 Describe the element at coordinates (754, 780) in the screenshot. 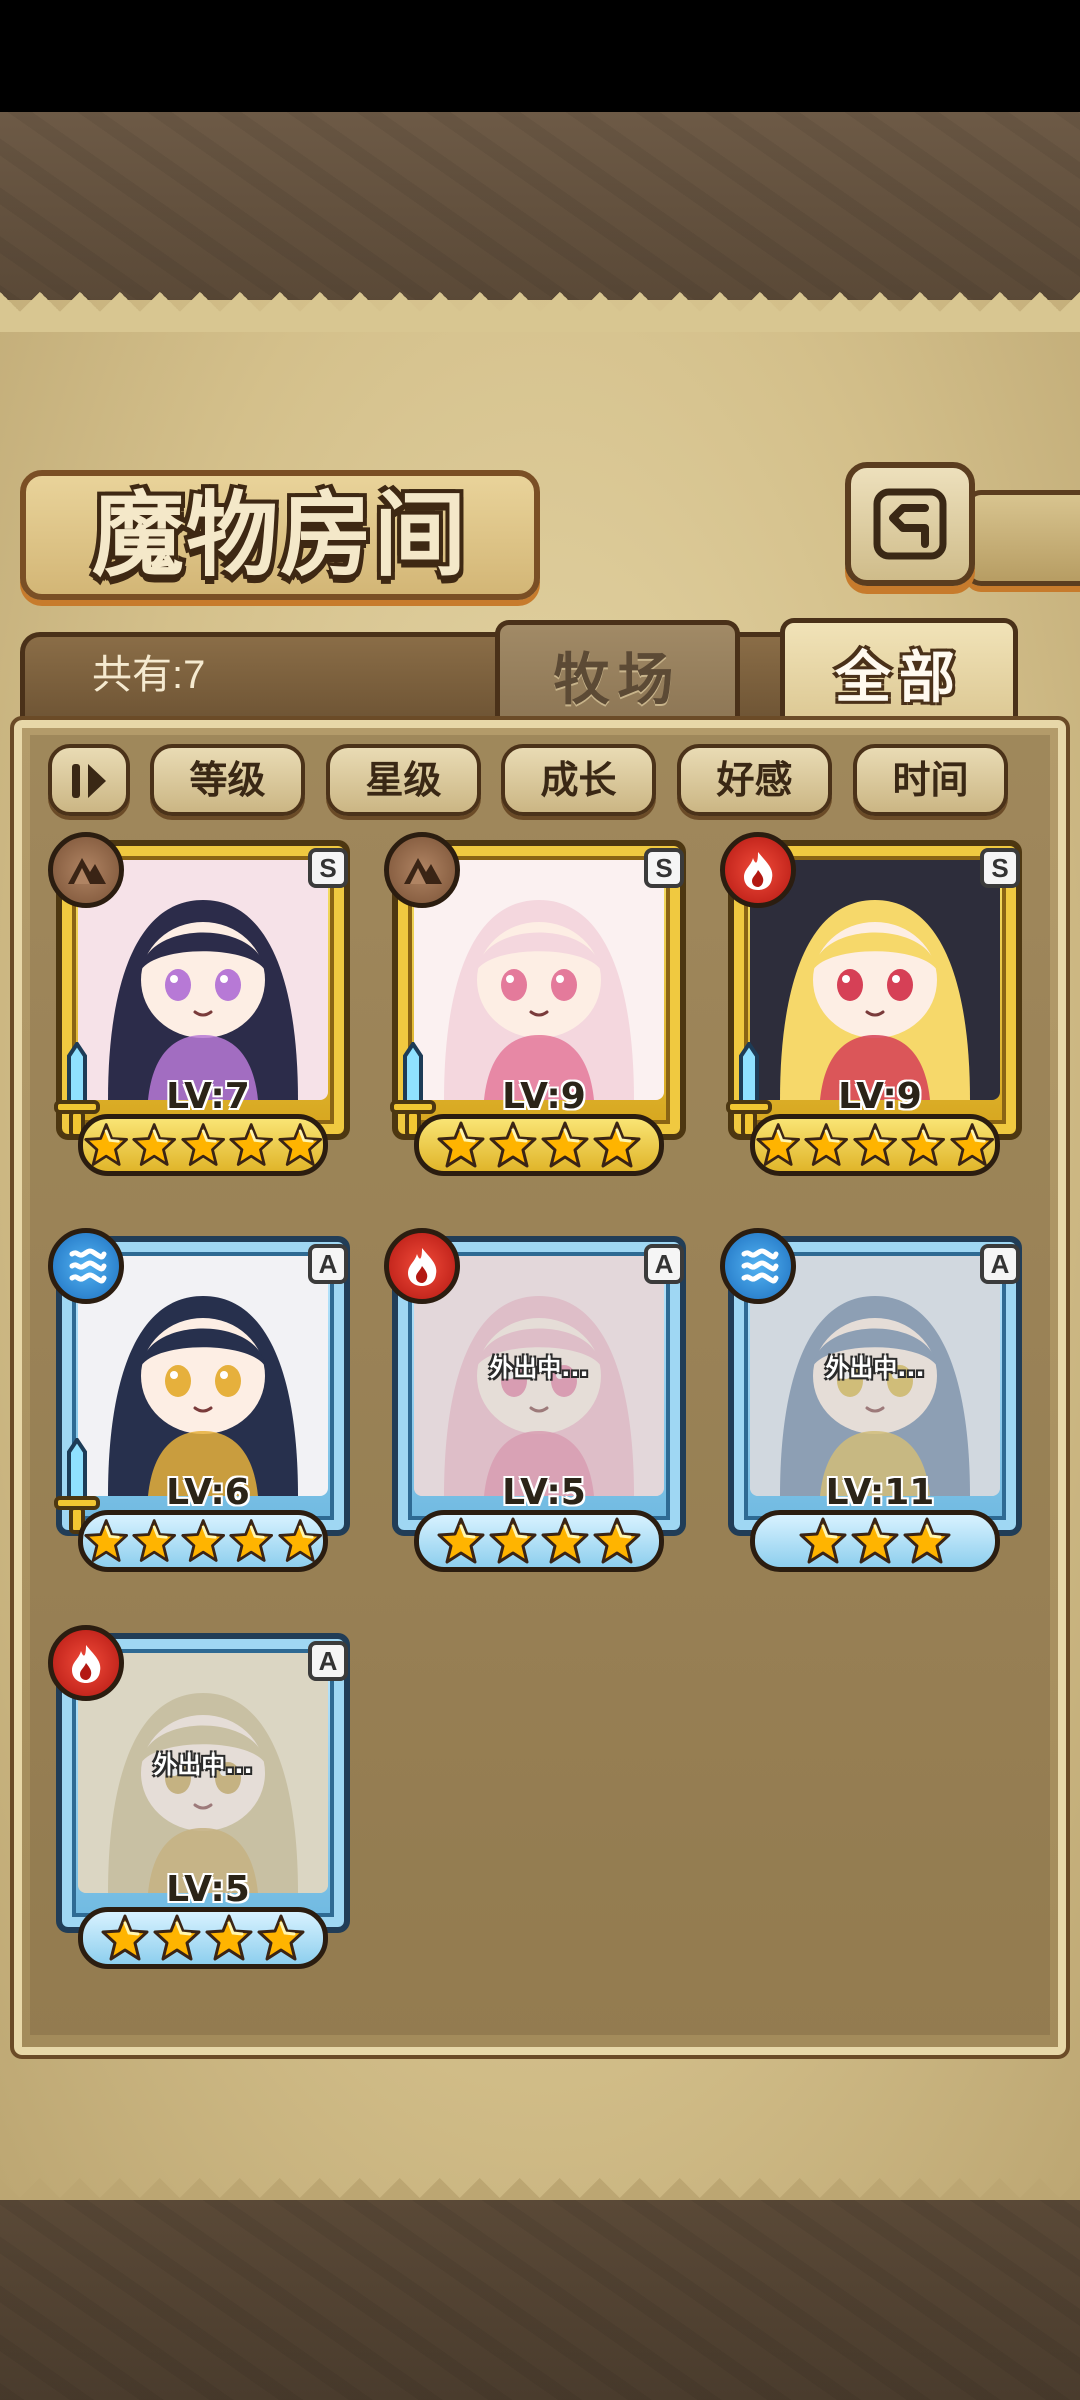

I see `sort-by-affection-button: 好感` at that location.